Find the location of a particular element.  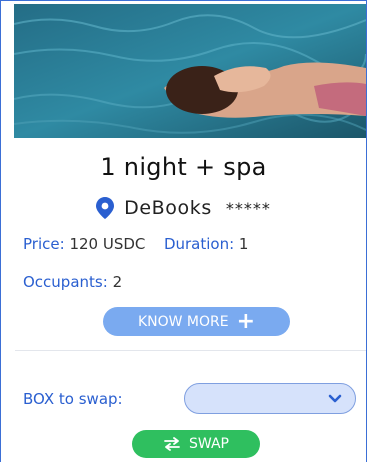

box-to-swap-label: BOX to swap: is located at coordinates (73, 399).